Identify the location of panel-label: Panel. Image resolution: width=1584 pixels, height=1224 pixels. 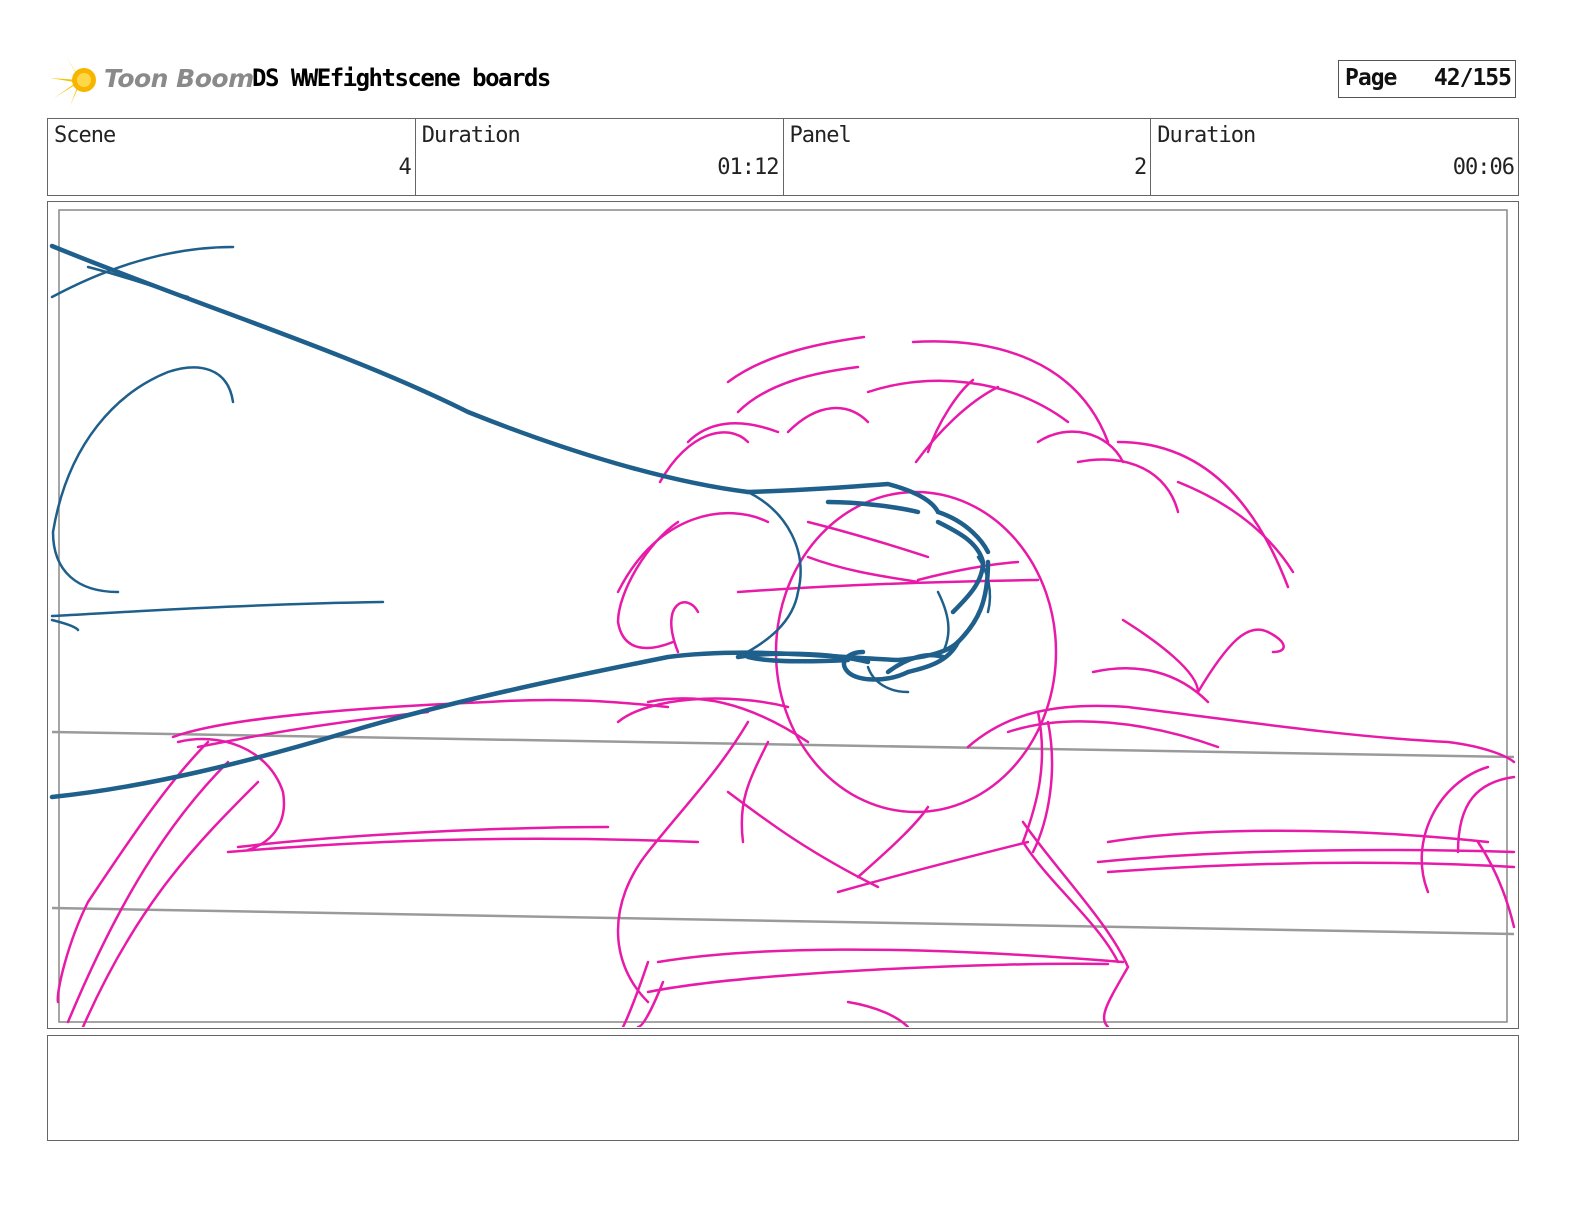
(820, 135).